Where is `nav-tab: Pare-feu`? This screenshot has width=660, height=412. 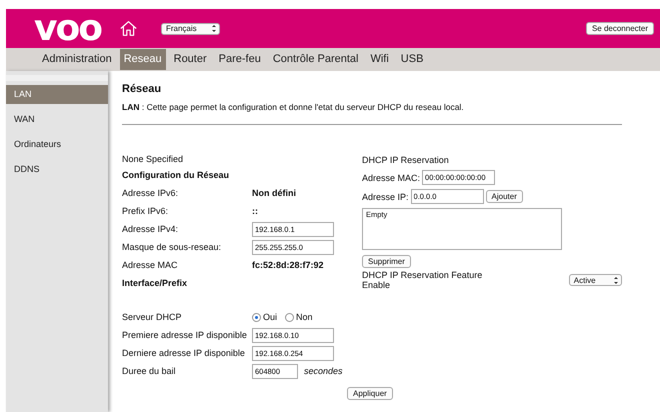
nav-tab: Pare-feu is located at coordinates (239, 59).